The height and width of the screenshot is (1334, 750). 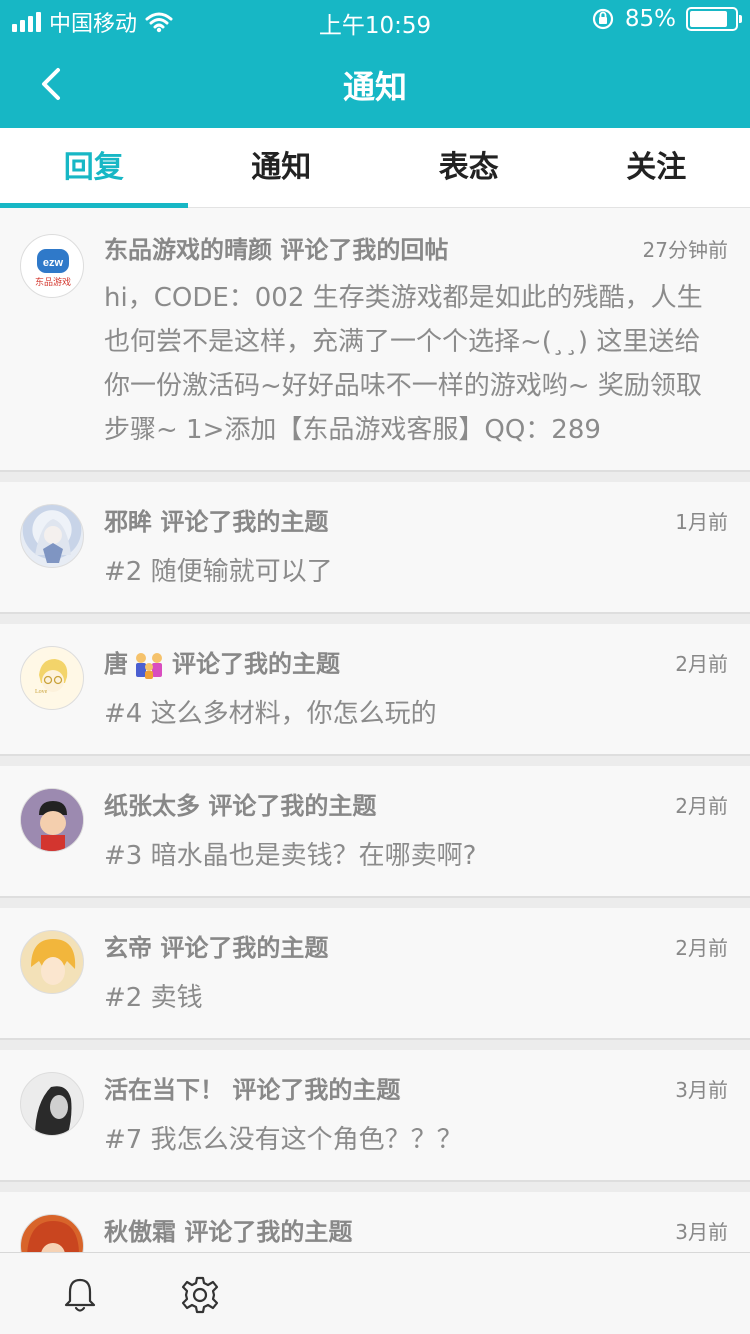 I want to click on notification-headline: 玄帝 评论了我的主题, so click(x=216, y=948).